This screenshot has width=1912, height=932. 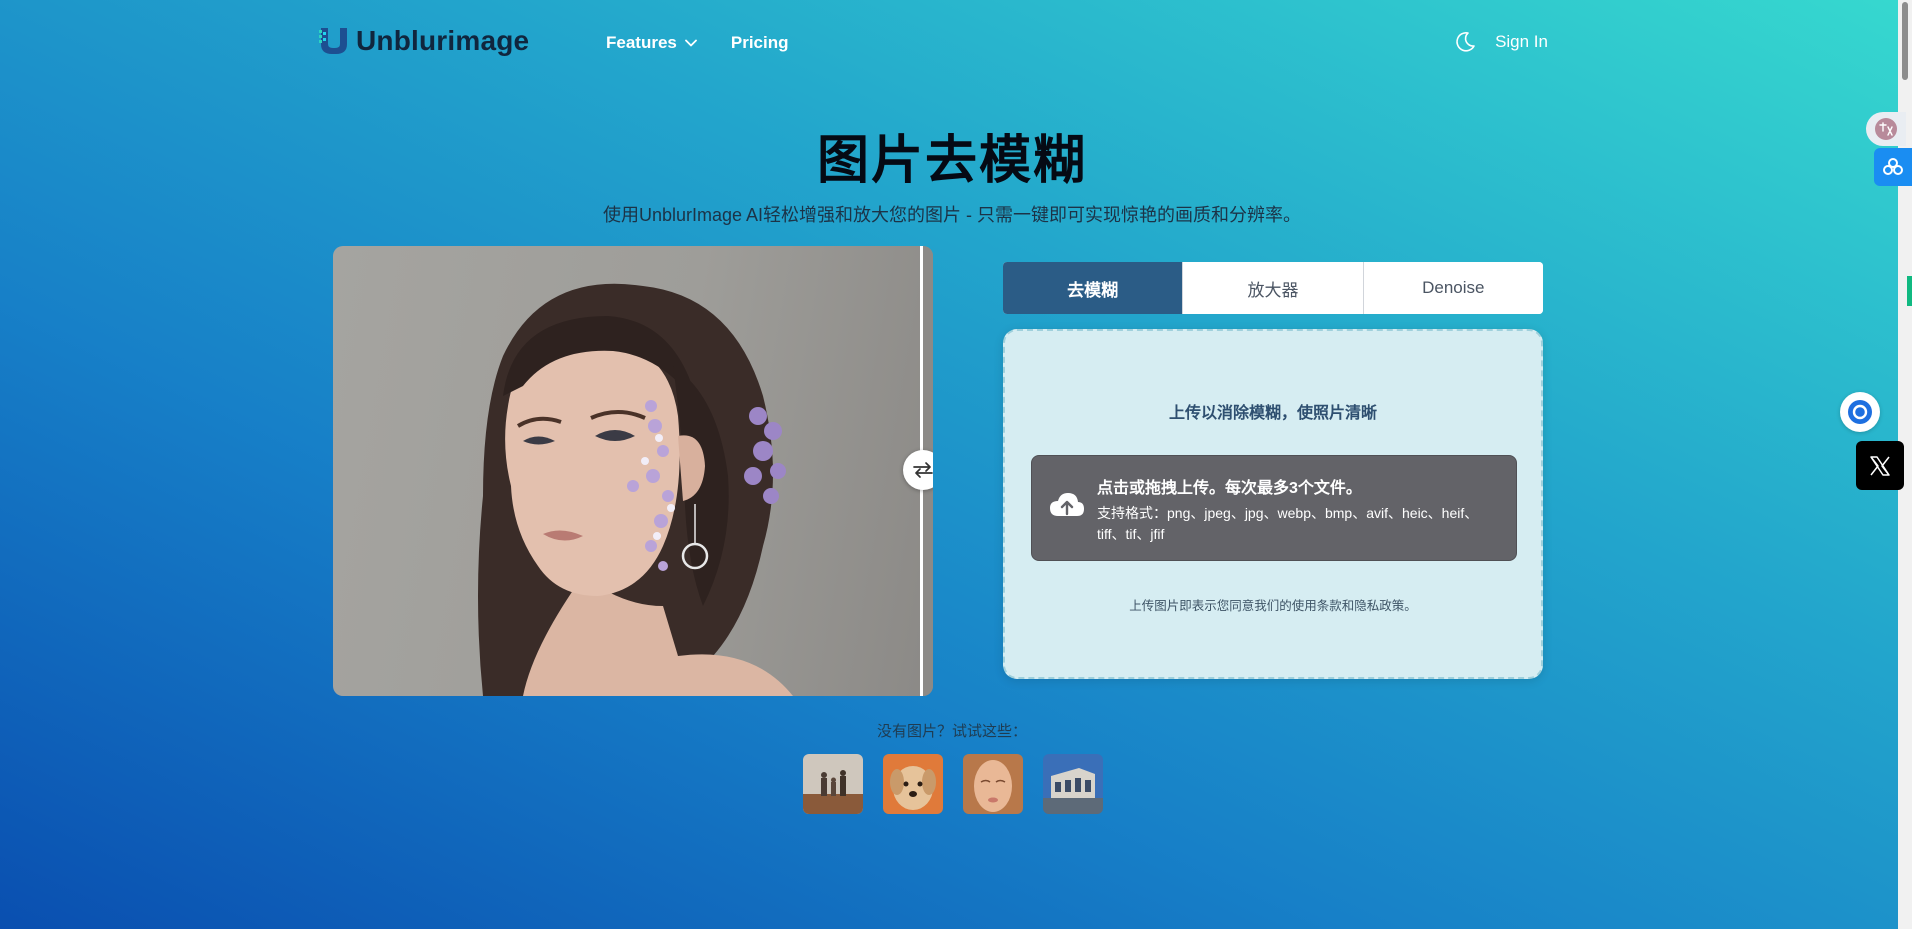 I want to click on ai-assistant-widget, so click(x=1893, y=167).